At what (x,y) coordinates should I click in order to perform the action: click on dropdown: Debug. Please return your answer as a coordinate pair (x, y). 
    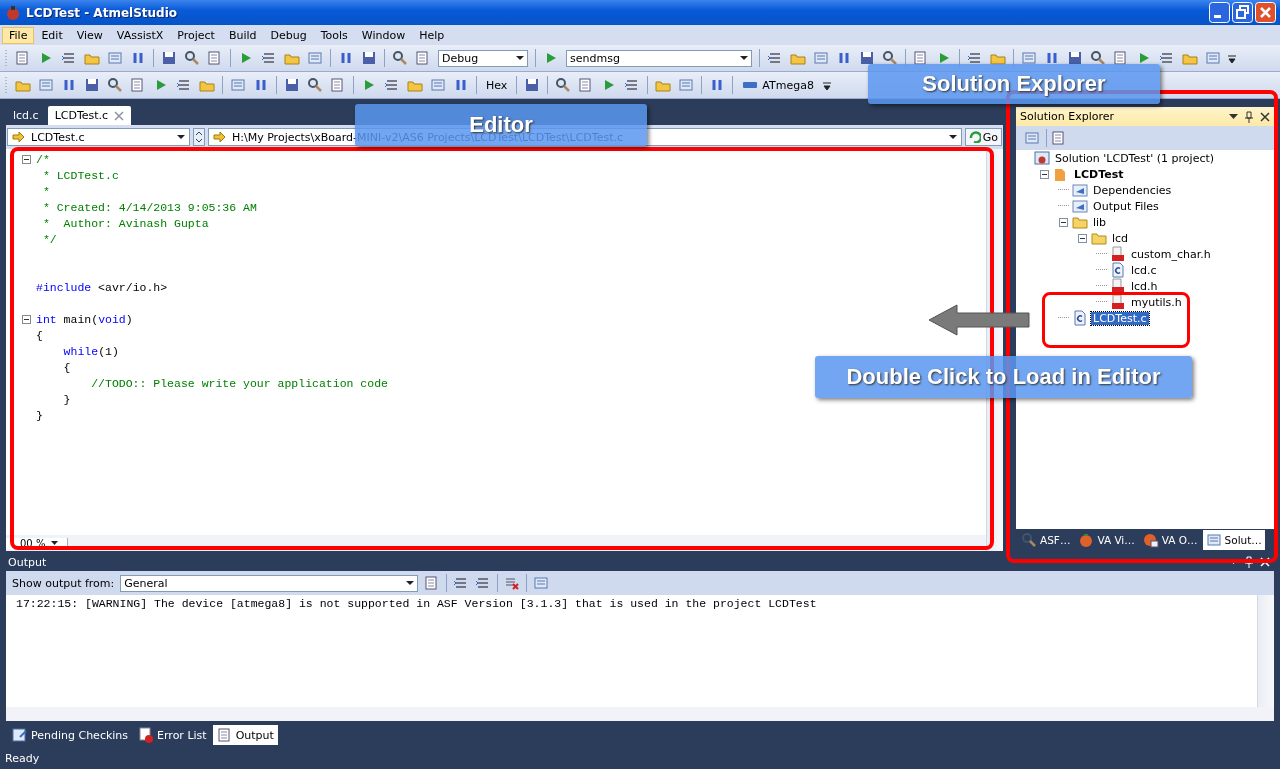
    Looking at the image, I should click on (483, 58).